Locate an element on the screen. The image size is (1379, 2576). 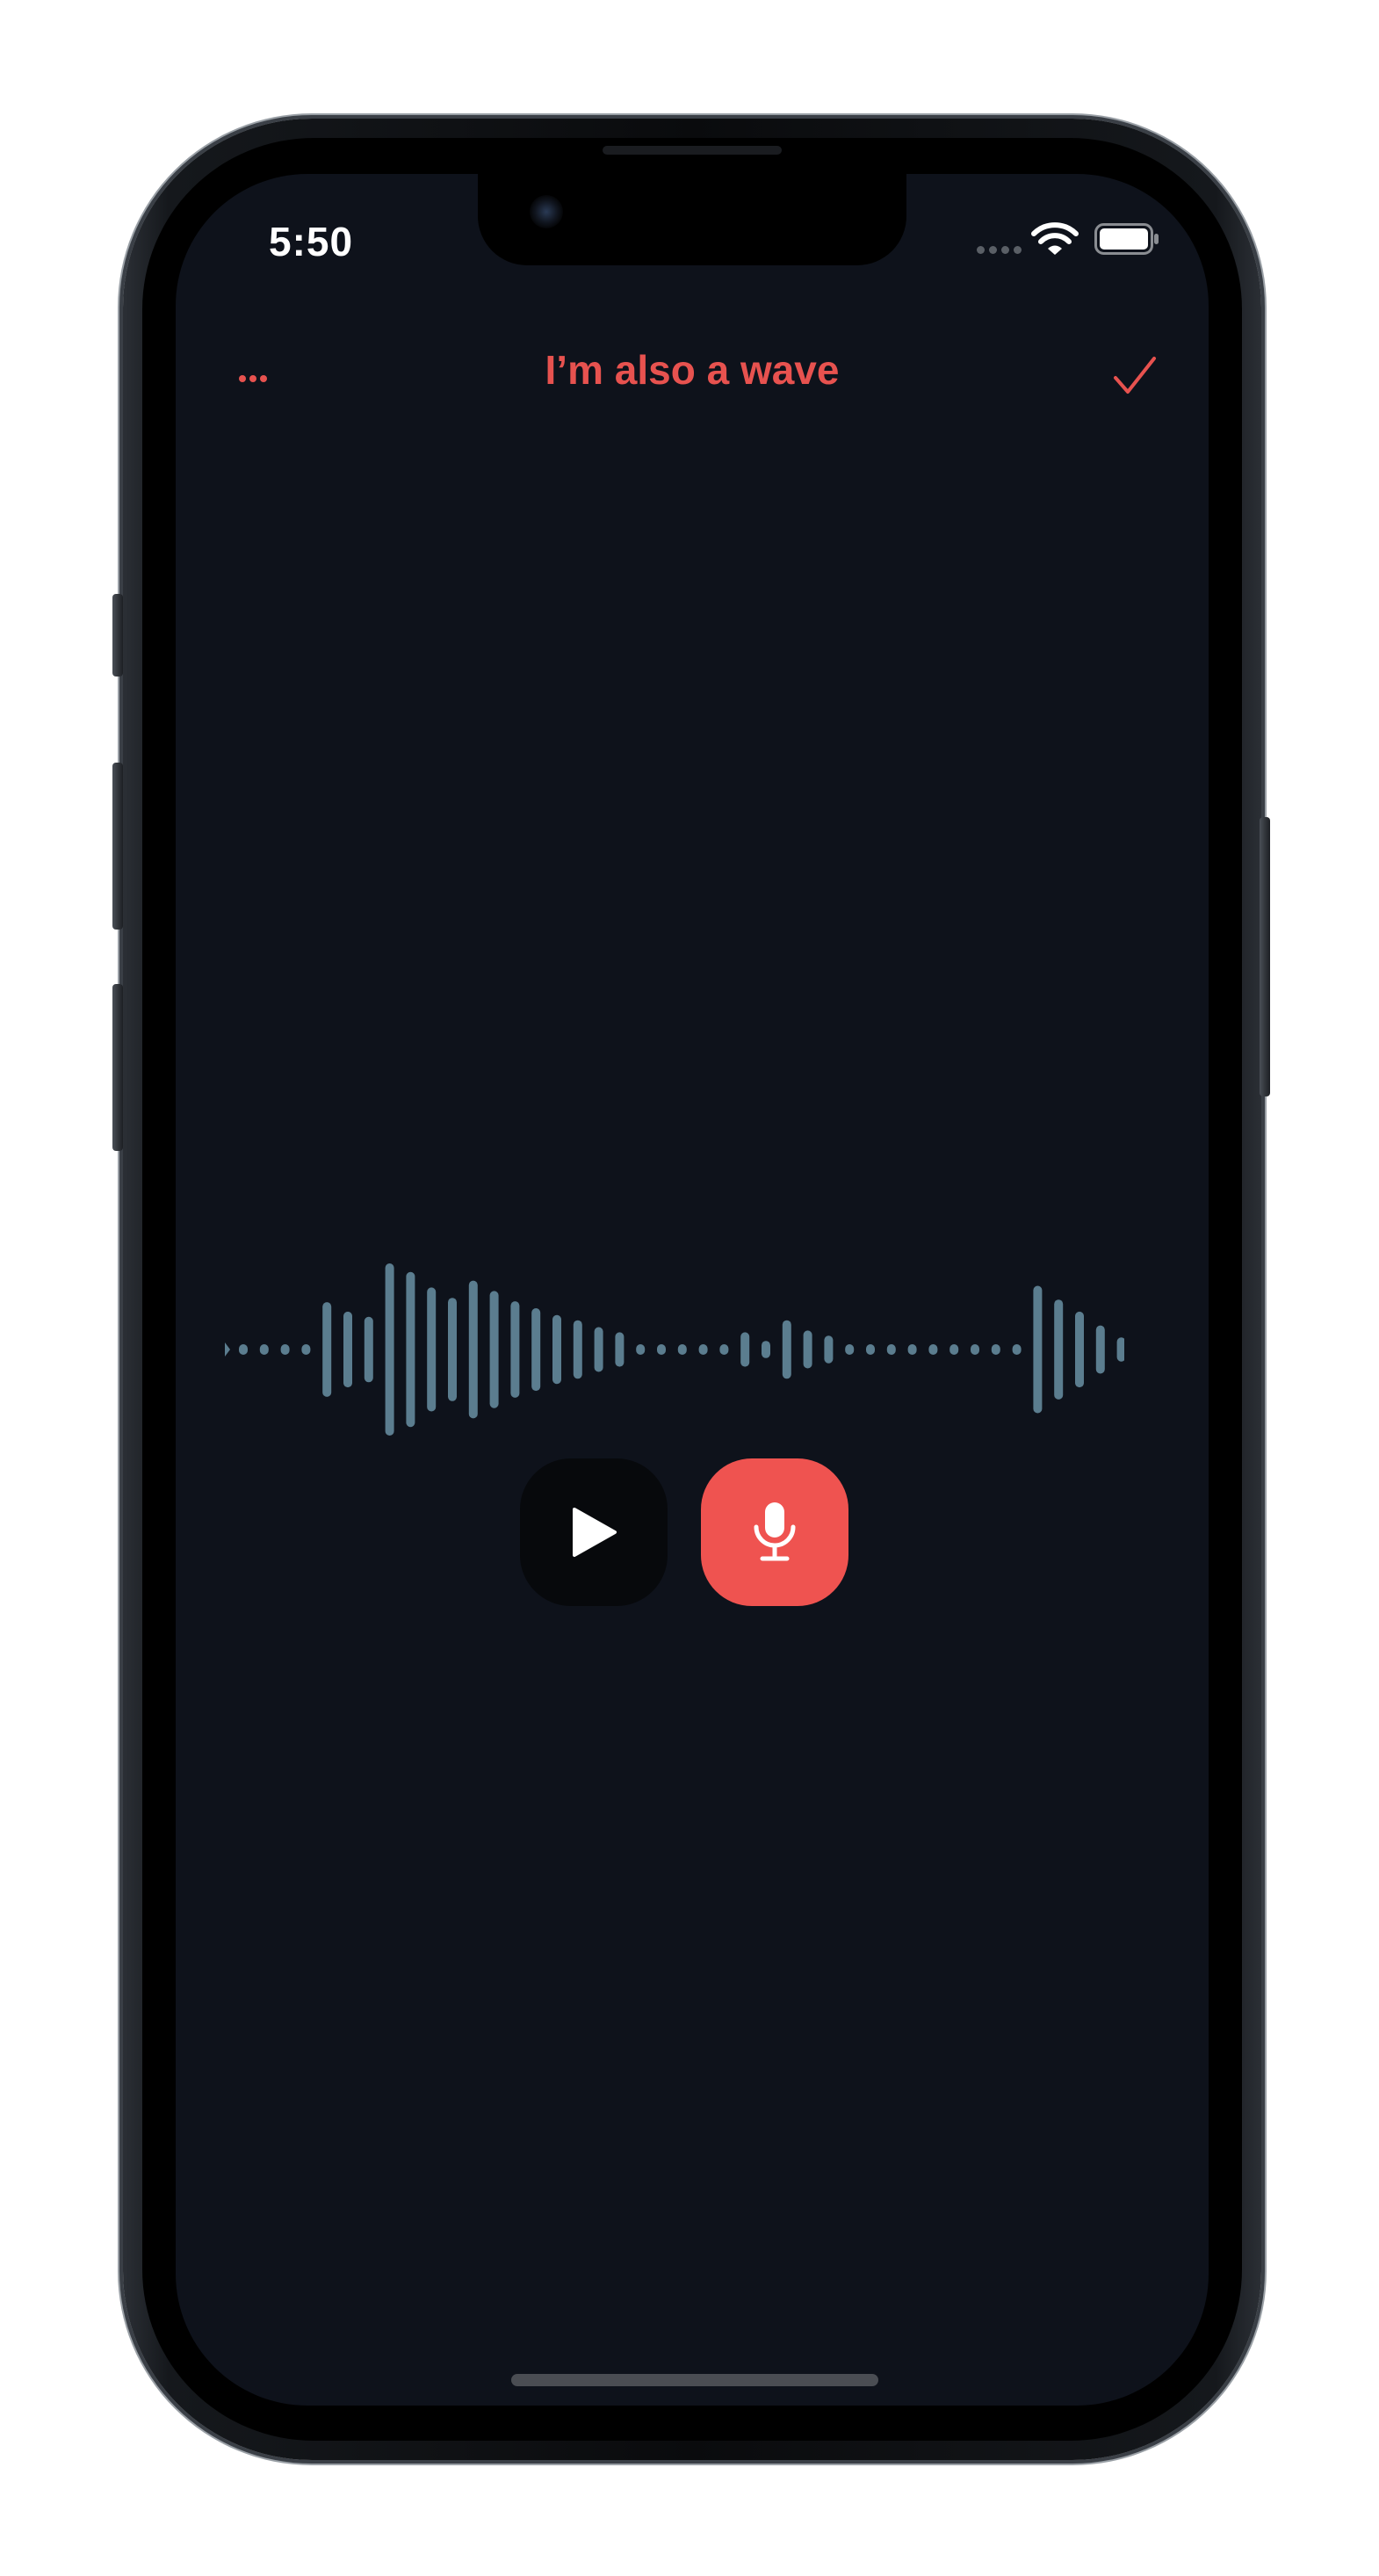
recording-title: I’m also a wave is located at coordinates (692, 370).